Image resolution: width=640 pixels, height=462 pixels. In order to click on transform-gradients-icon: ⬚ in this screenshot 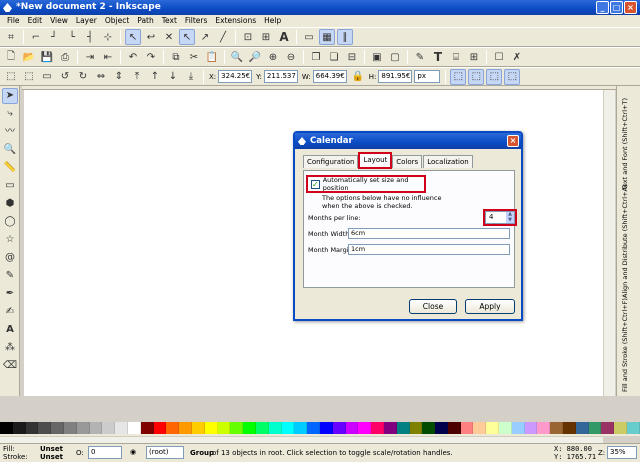, I will do `click(494, 76)`.